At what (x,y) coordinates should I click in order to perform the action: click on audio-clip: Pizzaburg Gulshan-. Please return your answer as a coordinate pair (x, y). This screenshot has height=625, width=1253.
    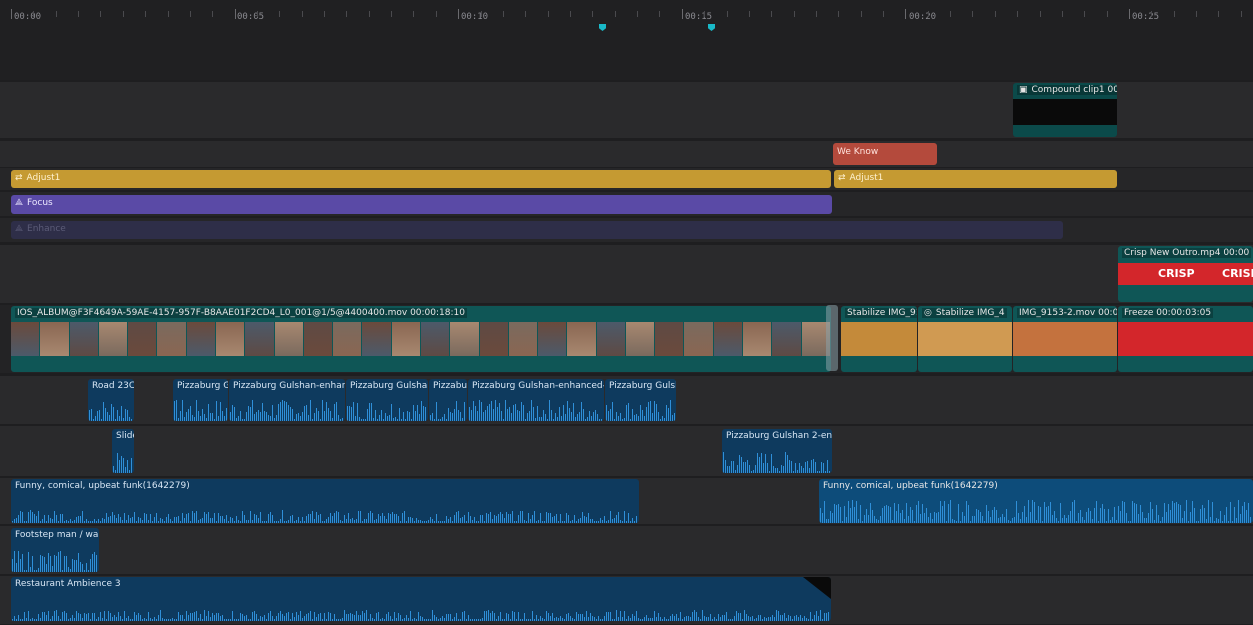
    Looking at the image, I should click on (387, 400).